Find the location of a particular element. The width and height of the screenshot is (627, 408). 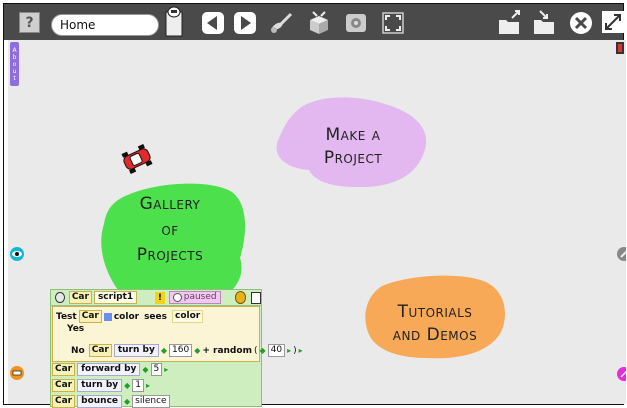

command-value: silence is located at coordinates (151, 401).